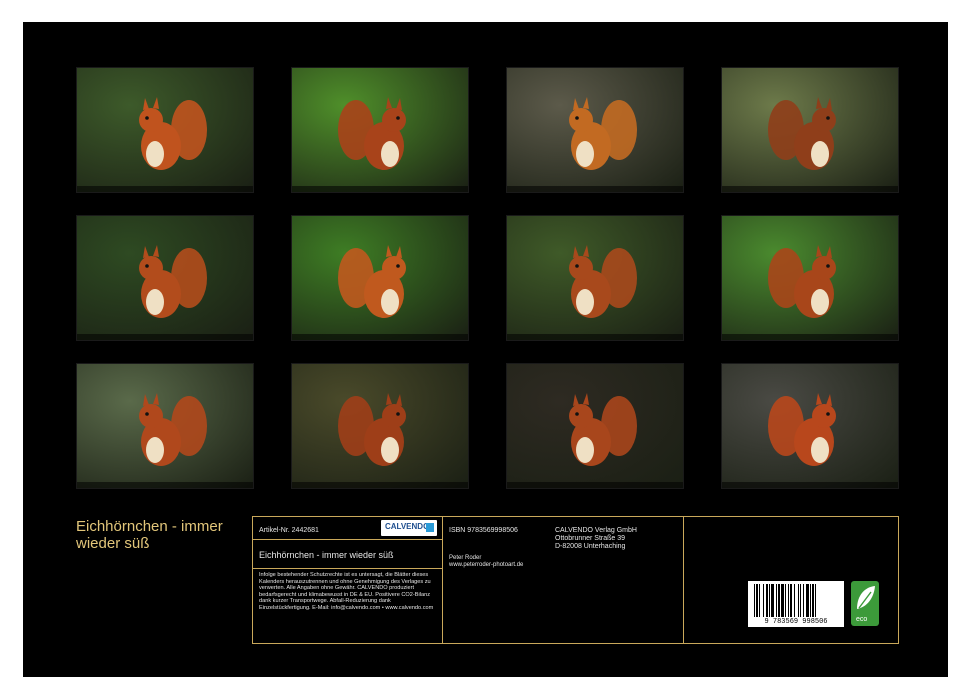 This screenshot has width=971, height=700. I want to click on photo-august, so click(810, 278).